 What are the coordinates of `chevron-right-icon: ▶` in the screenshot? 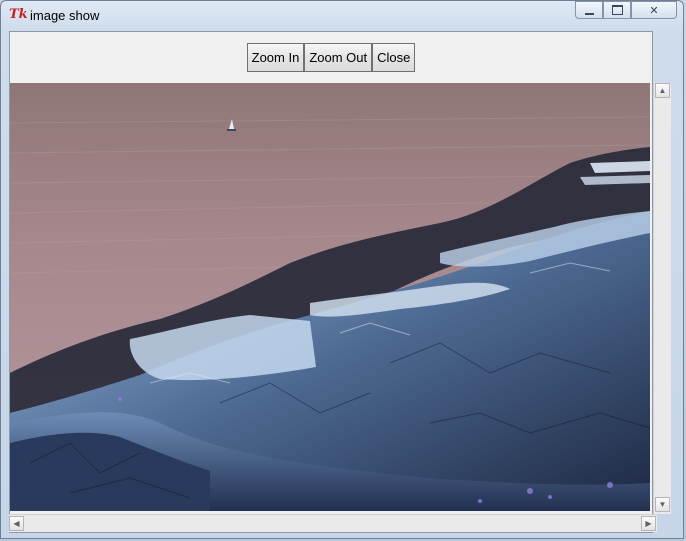 It's located at (648, 523).